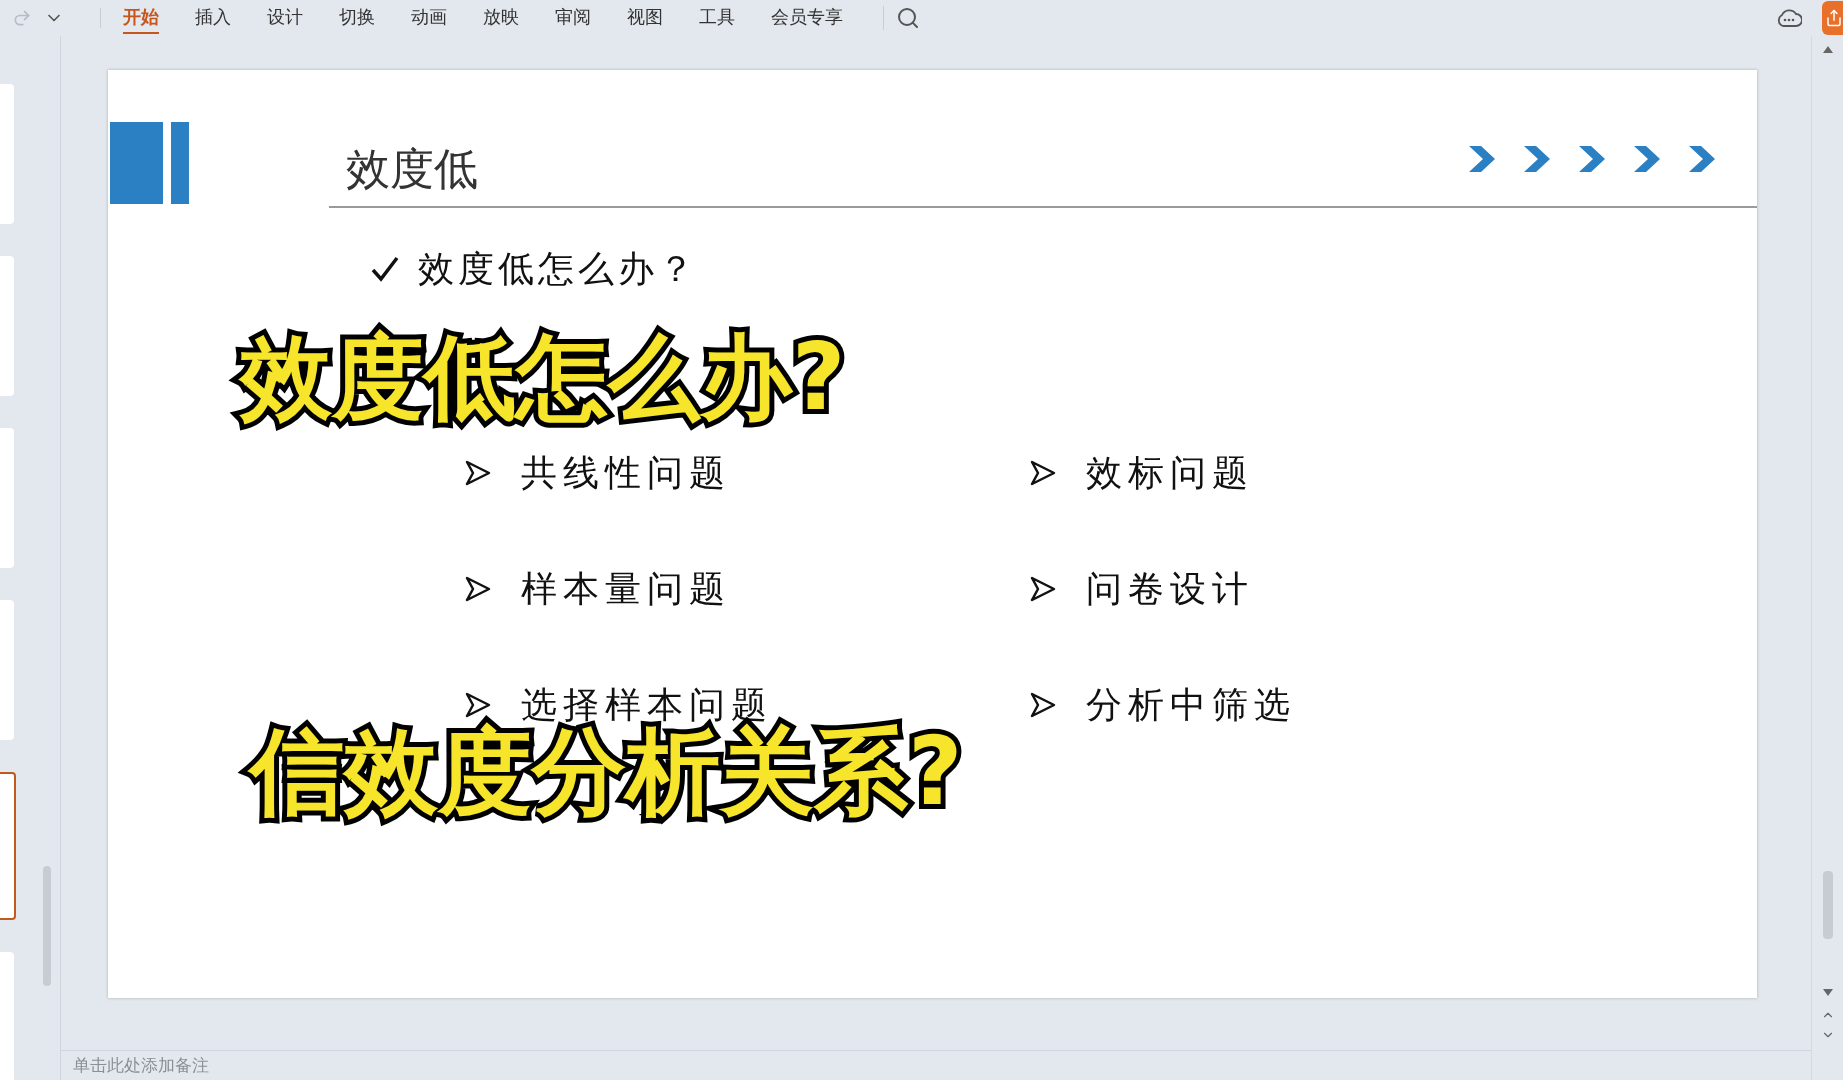 The image size is (1843, 1080). Describe the element at coordinates (626, 589) in the screenshot. I see `bullet-text: 样本量问题` at that location.